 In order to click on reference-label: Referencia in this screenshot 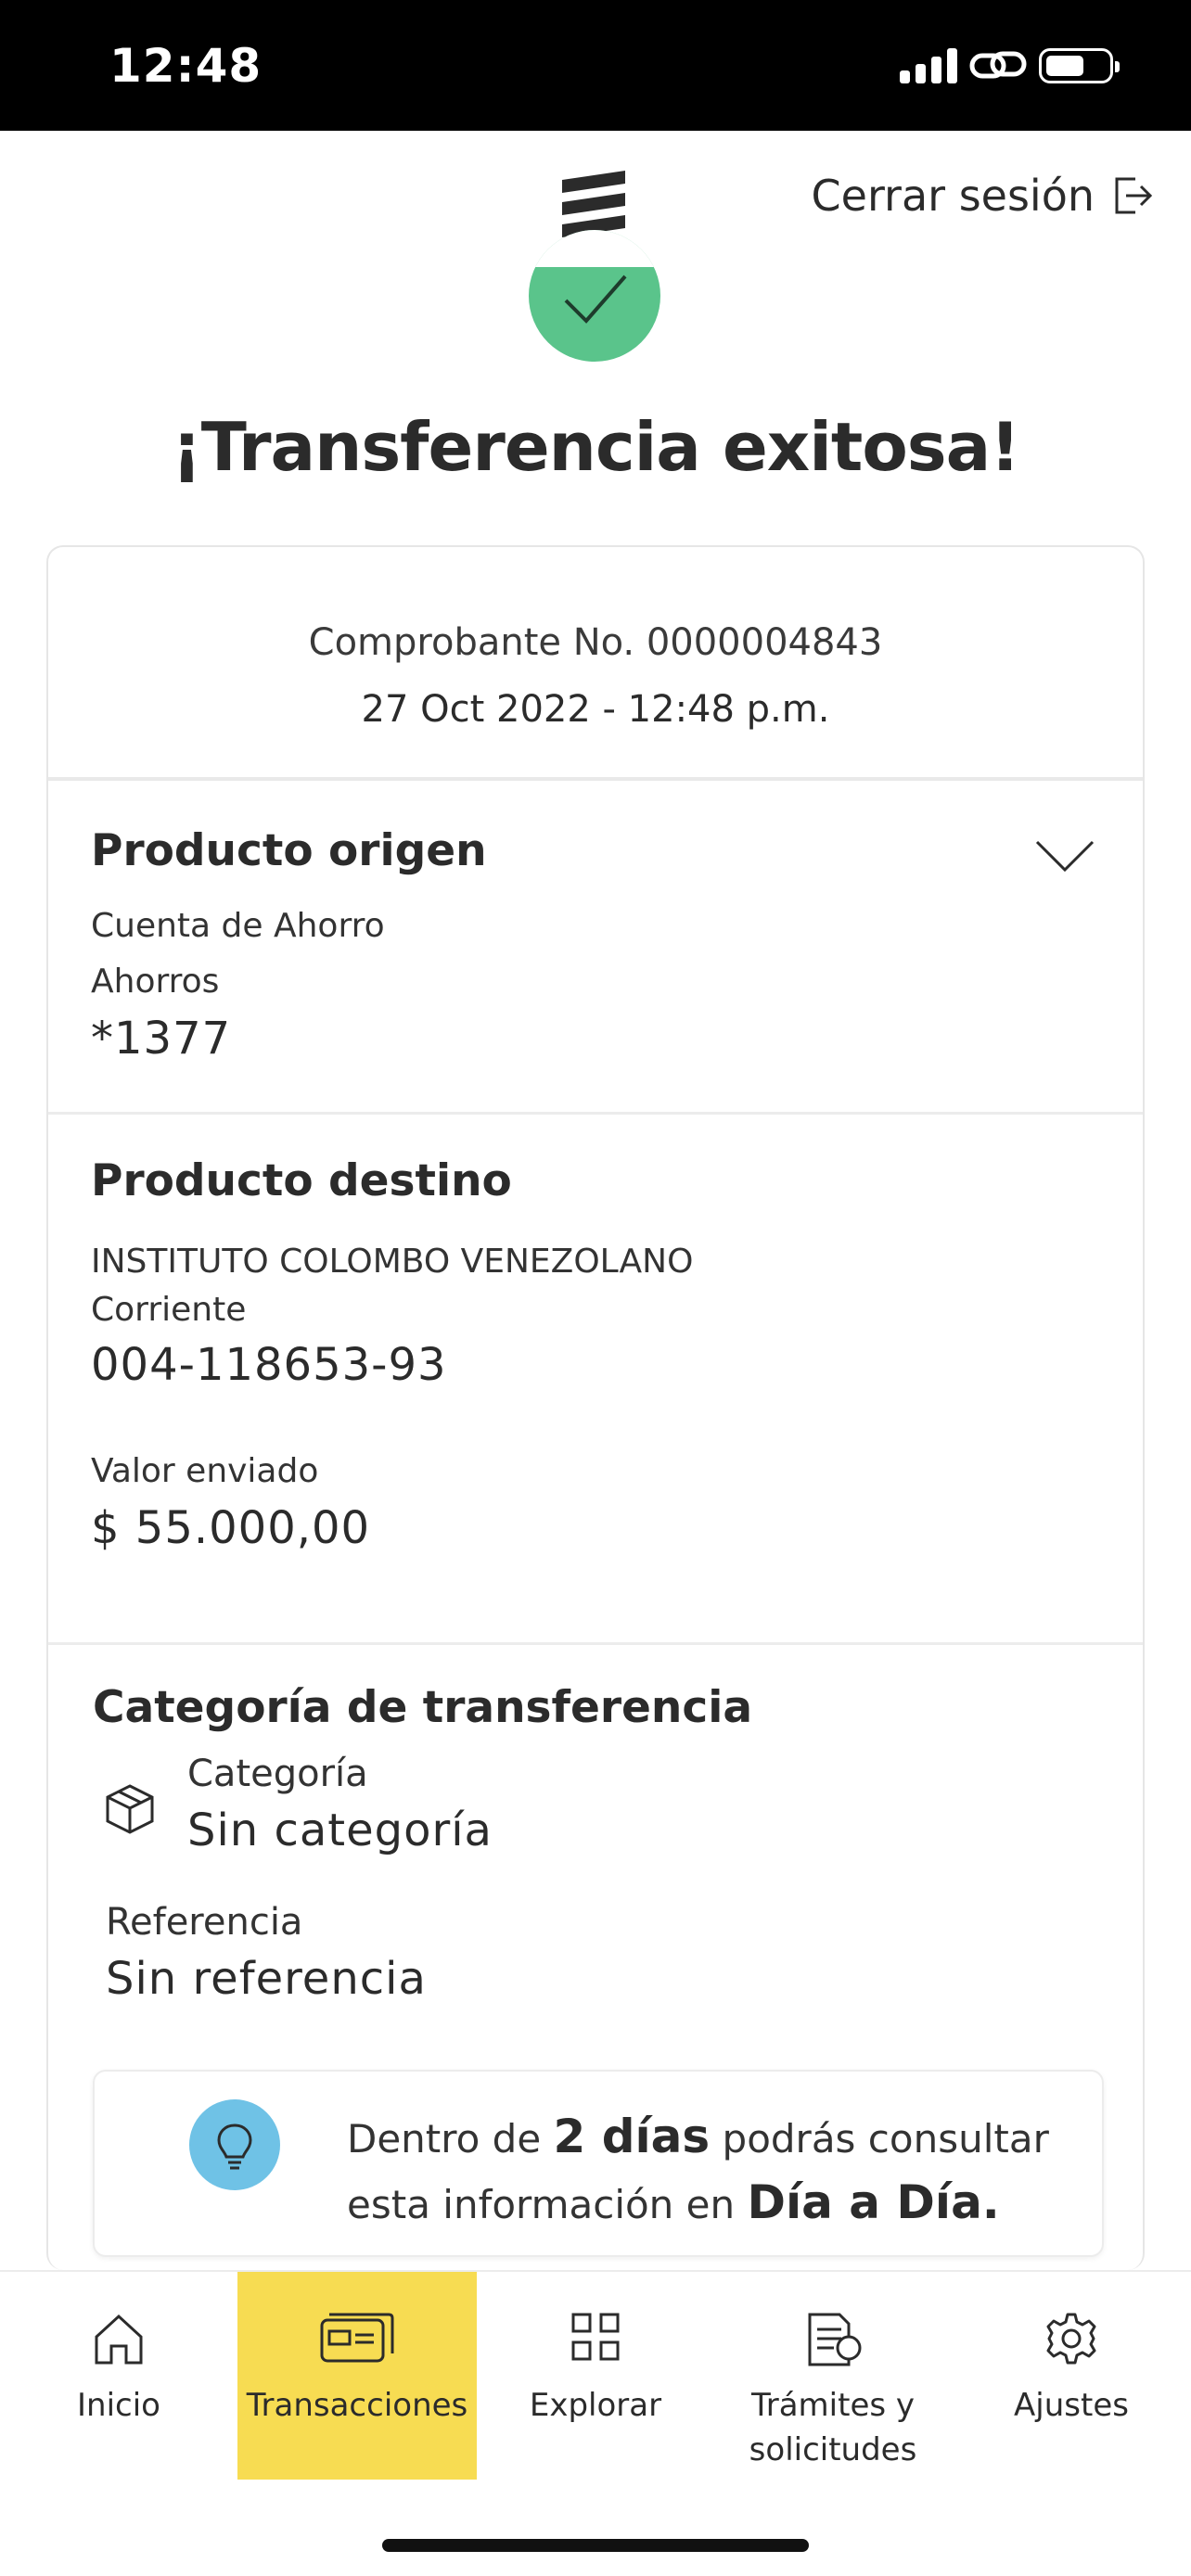, I will do `click(204, 1923)`.